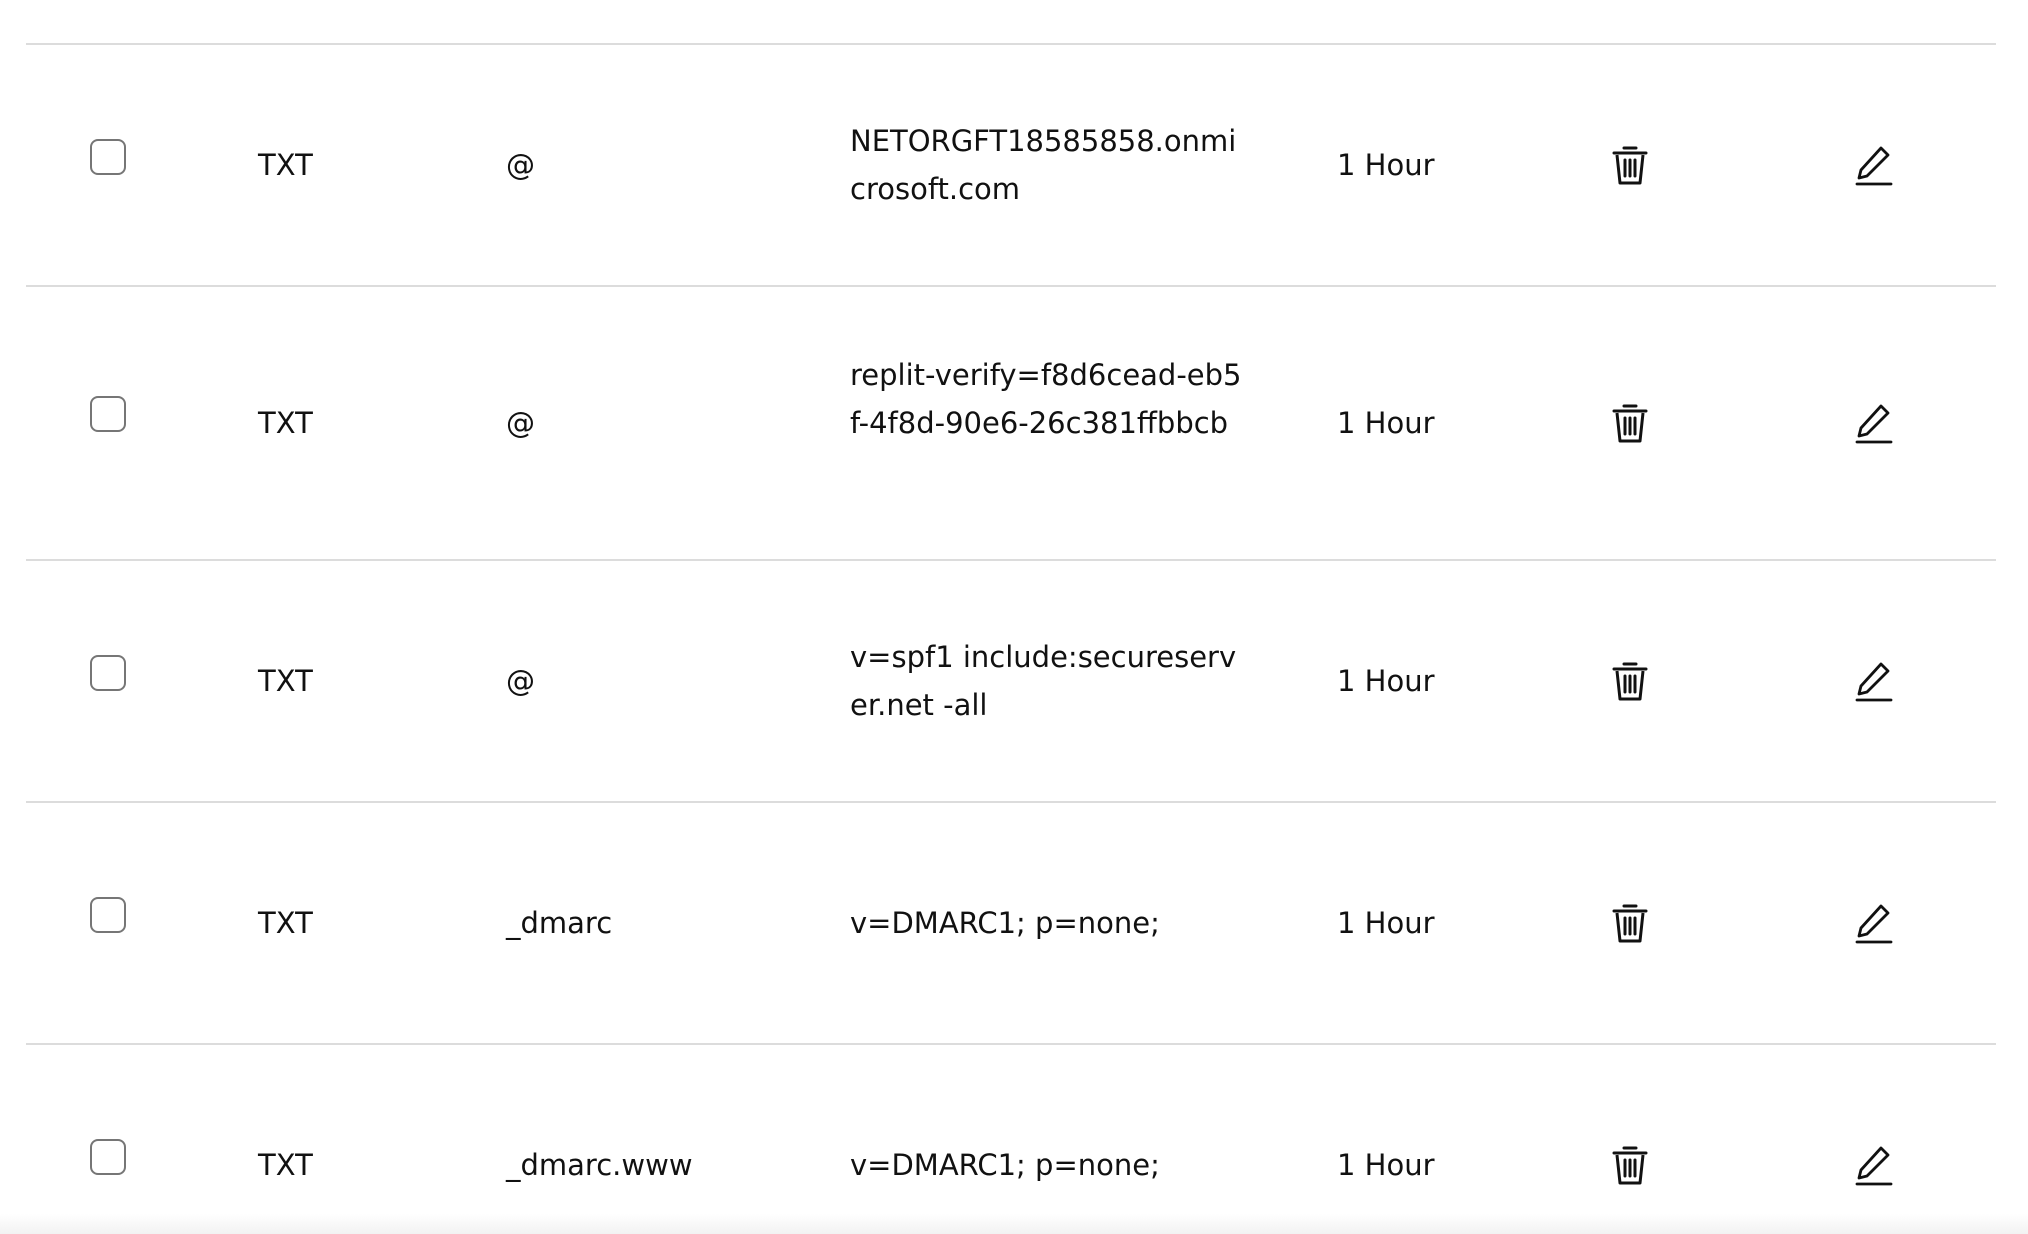  Describe the element at coordinates (1011, 1139) in the screenshot. I see `table-row: TXT _dmarc.www v=DMARC1; p=none; 1 Hour` at that location.